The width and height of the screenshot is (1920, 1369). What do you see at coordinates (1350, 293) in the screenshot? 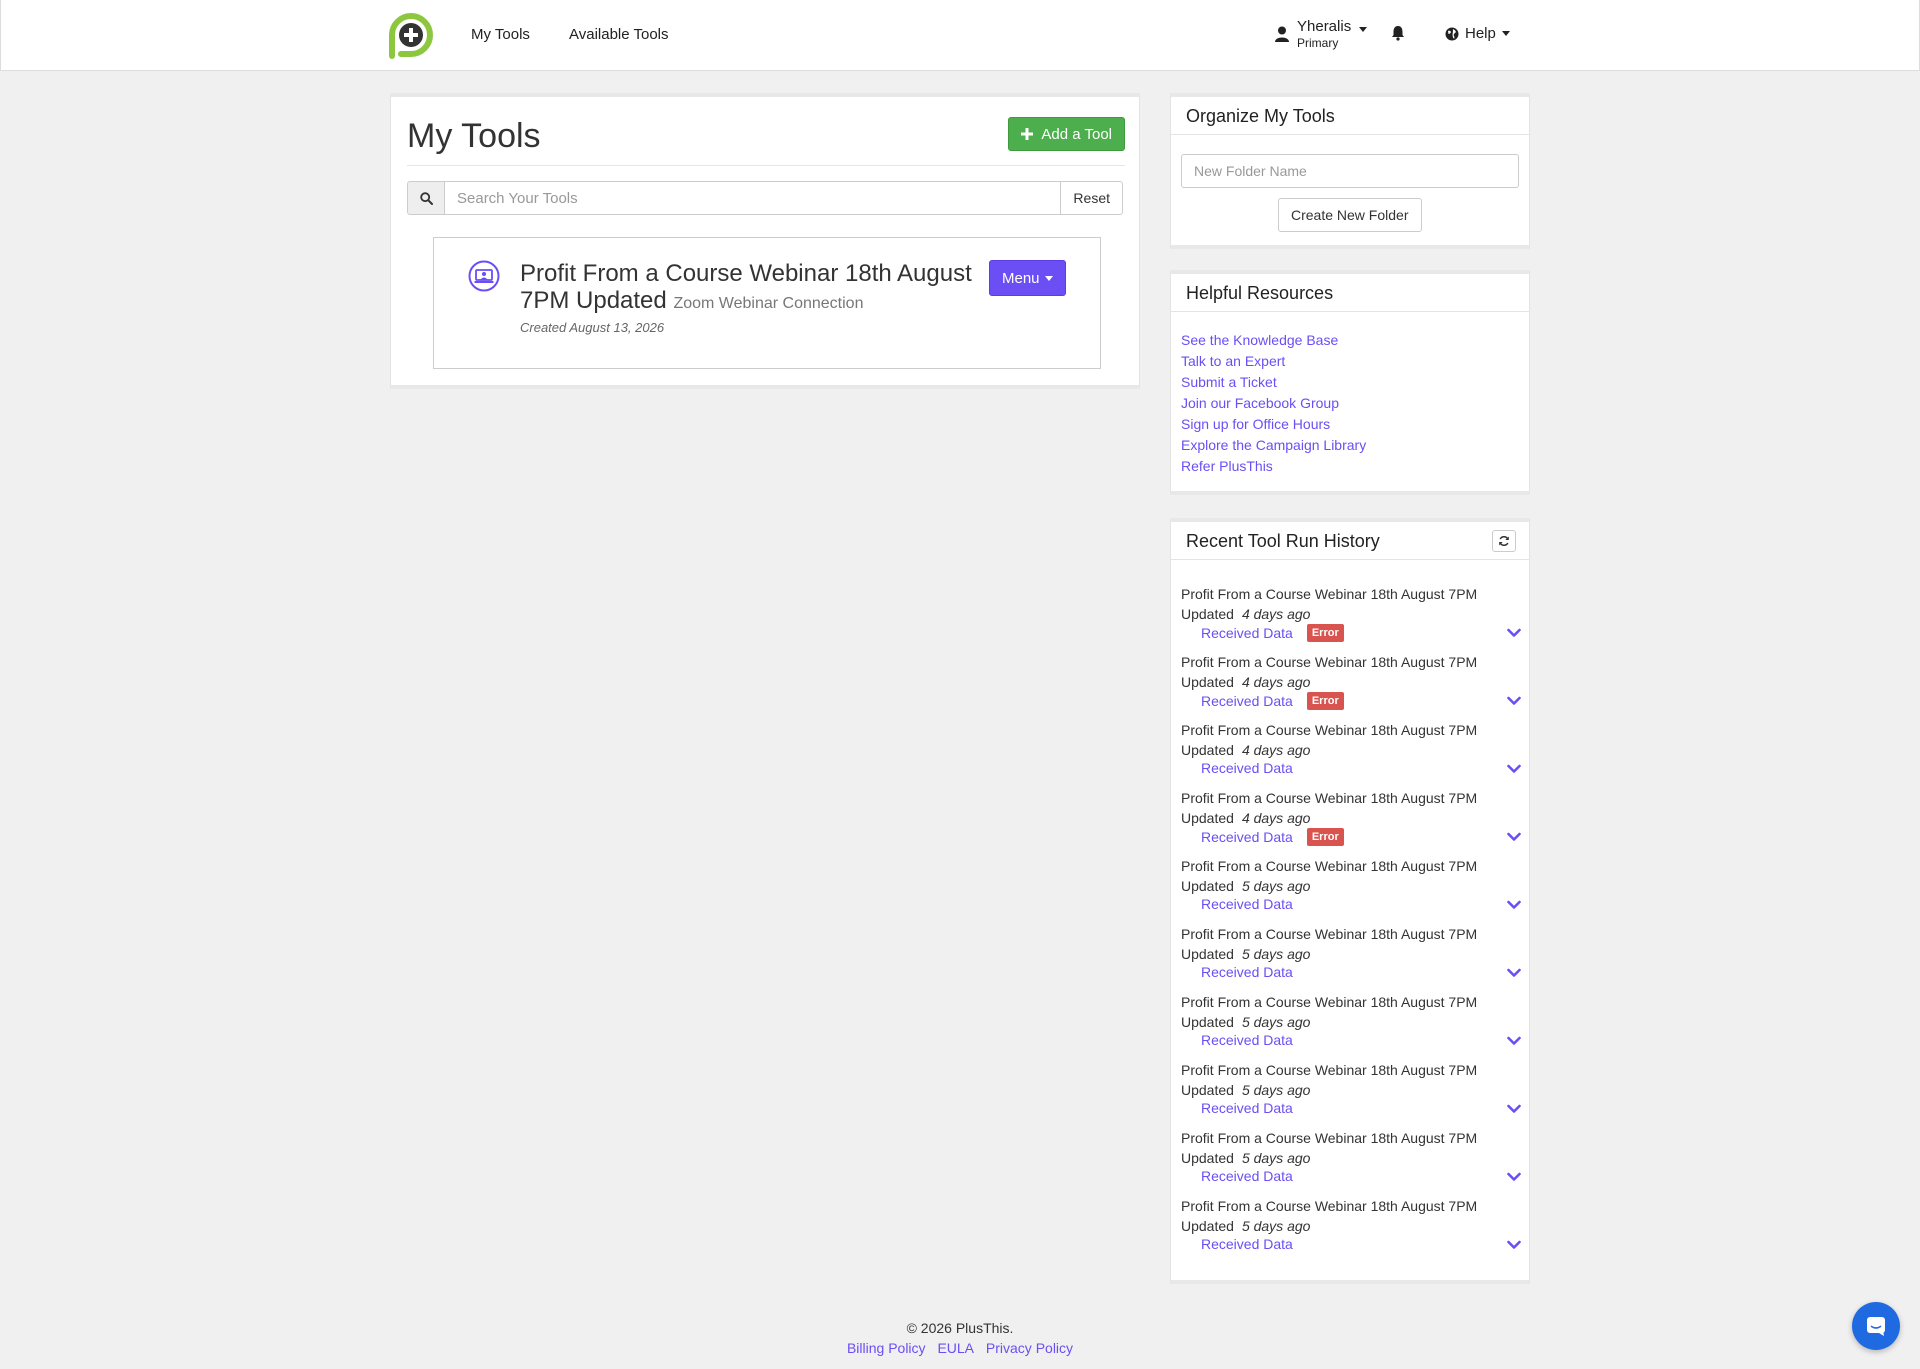
I see `panel-header: Helpful Resources` at bounding box center [1350, 293].